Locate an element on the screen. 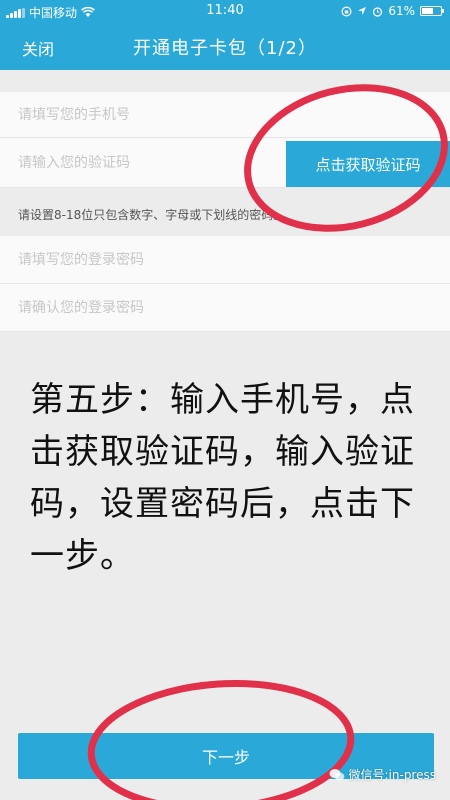 This screenshot has width=450, height=800. status-right: 61% is located at coordinates (392, 11).